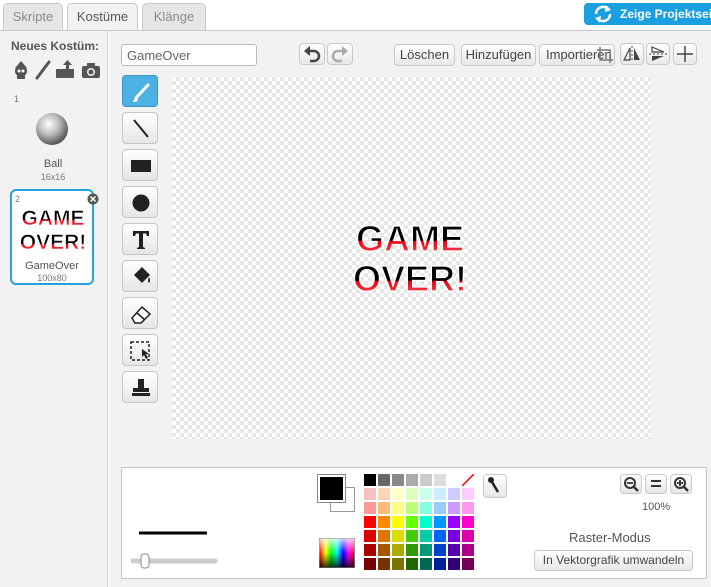 The width and height of the screenshot is (711, 587). Describe the element at coordinates (53, 148) in the screenshot. I see `costume-item-ball: Ball 16x16` at that location.